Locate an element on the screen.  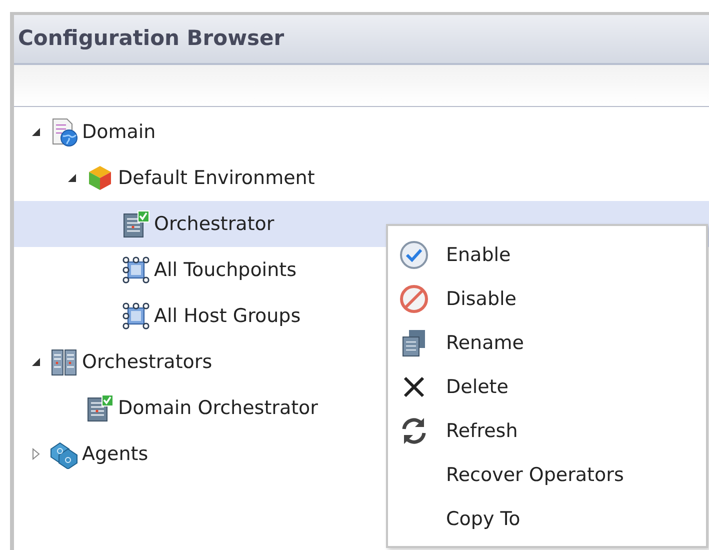
menu-item: Disable is located at coordinates (547, 299).